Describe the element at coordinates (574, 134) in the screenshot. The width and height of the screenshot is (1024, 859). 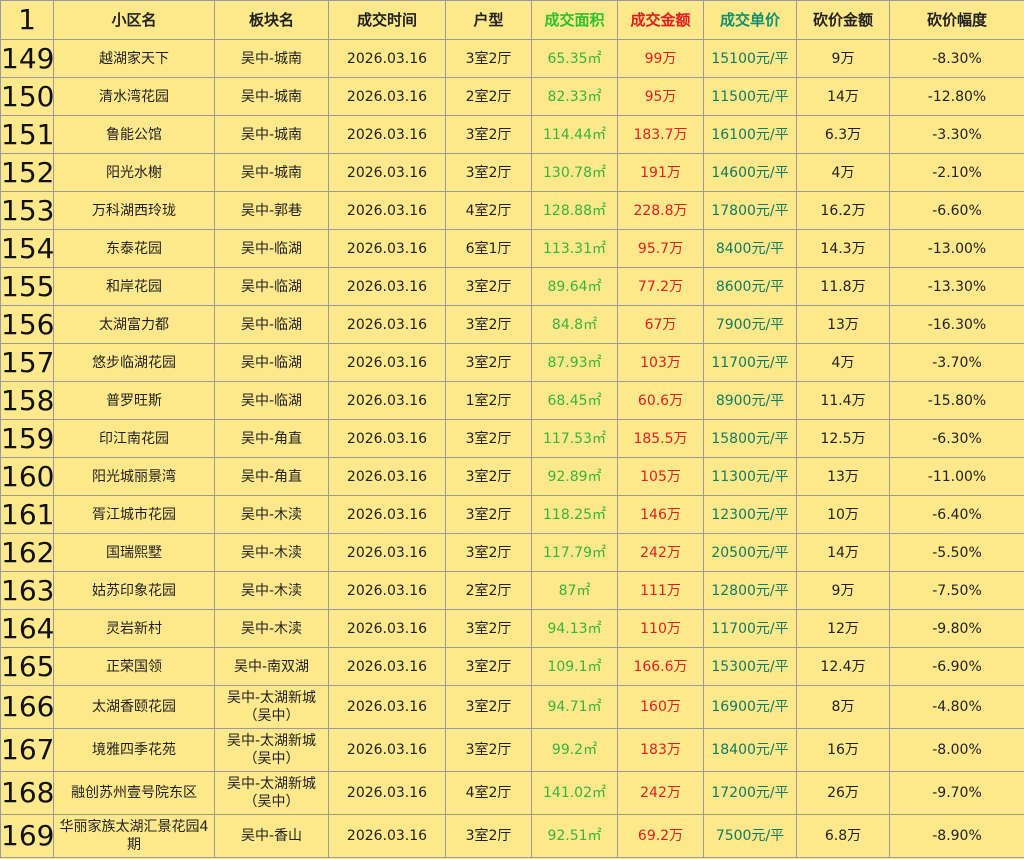
I see `cell-size: 114.44㎡` at that location.